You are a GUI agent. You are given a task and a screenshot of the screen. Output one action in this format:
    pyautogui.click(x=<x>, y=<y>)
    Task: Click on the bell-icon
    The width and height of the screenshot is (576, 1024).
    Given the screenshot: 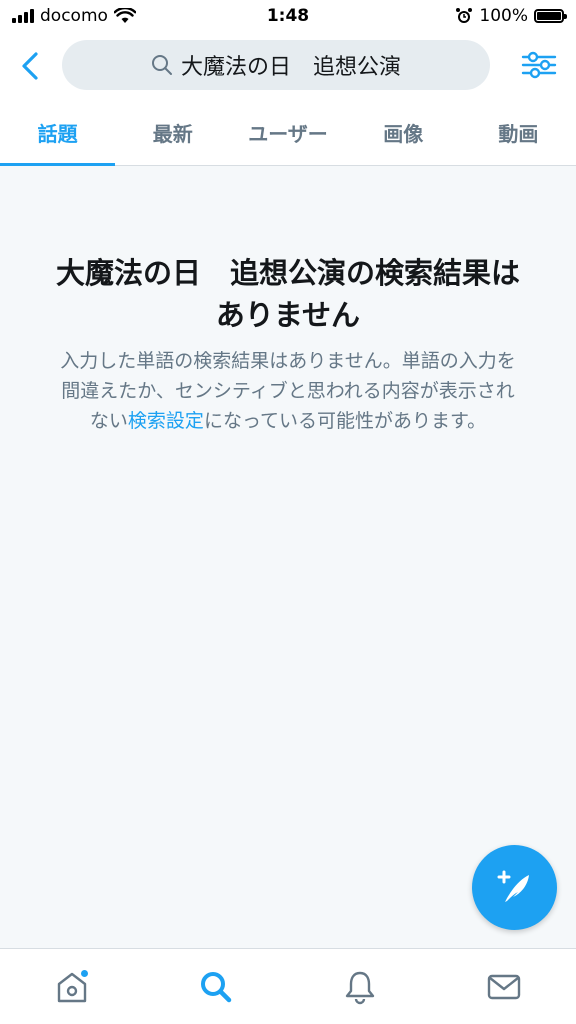 What is the action you would take?
    pyautogui.click(x=360, y=987)
    